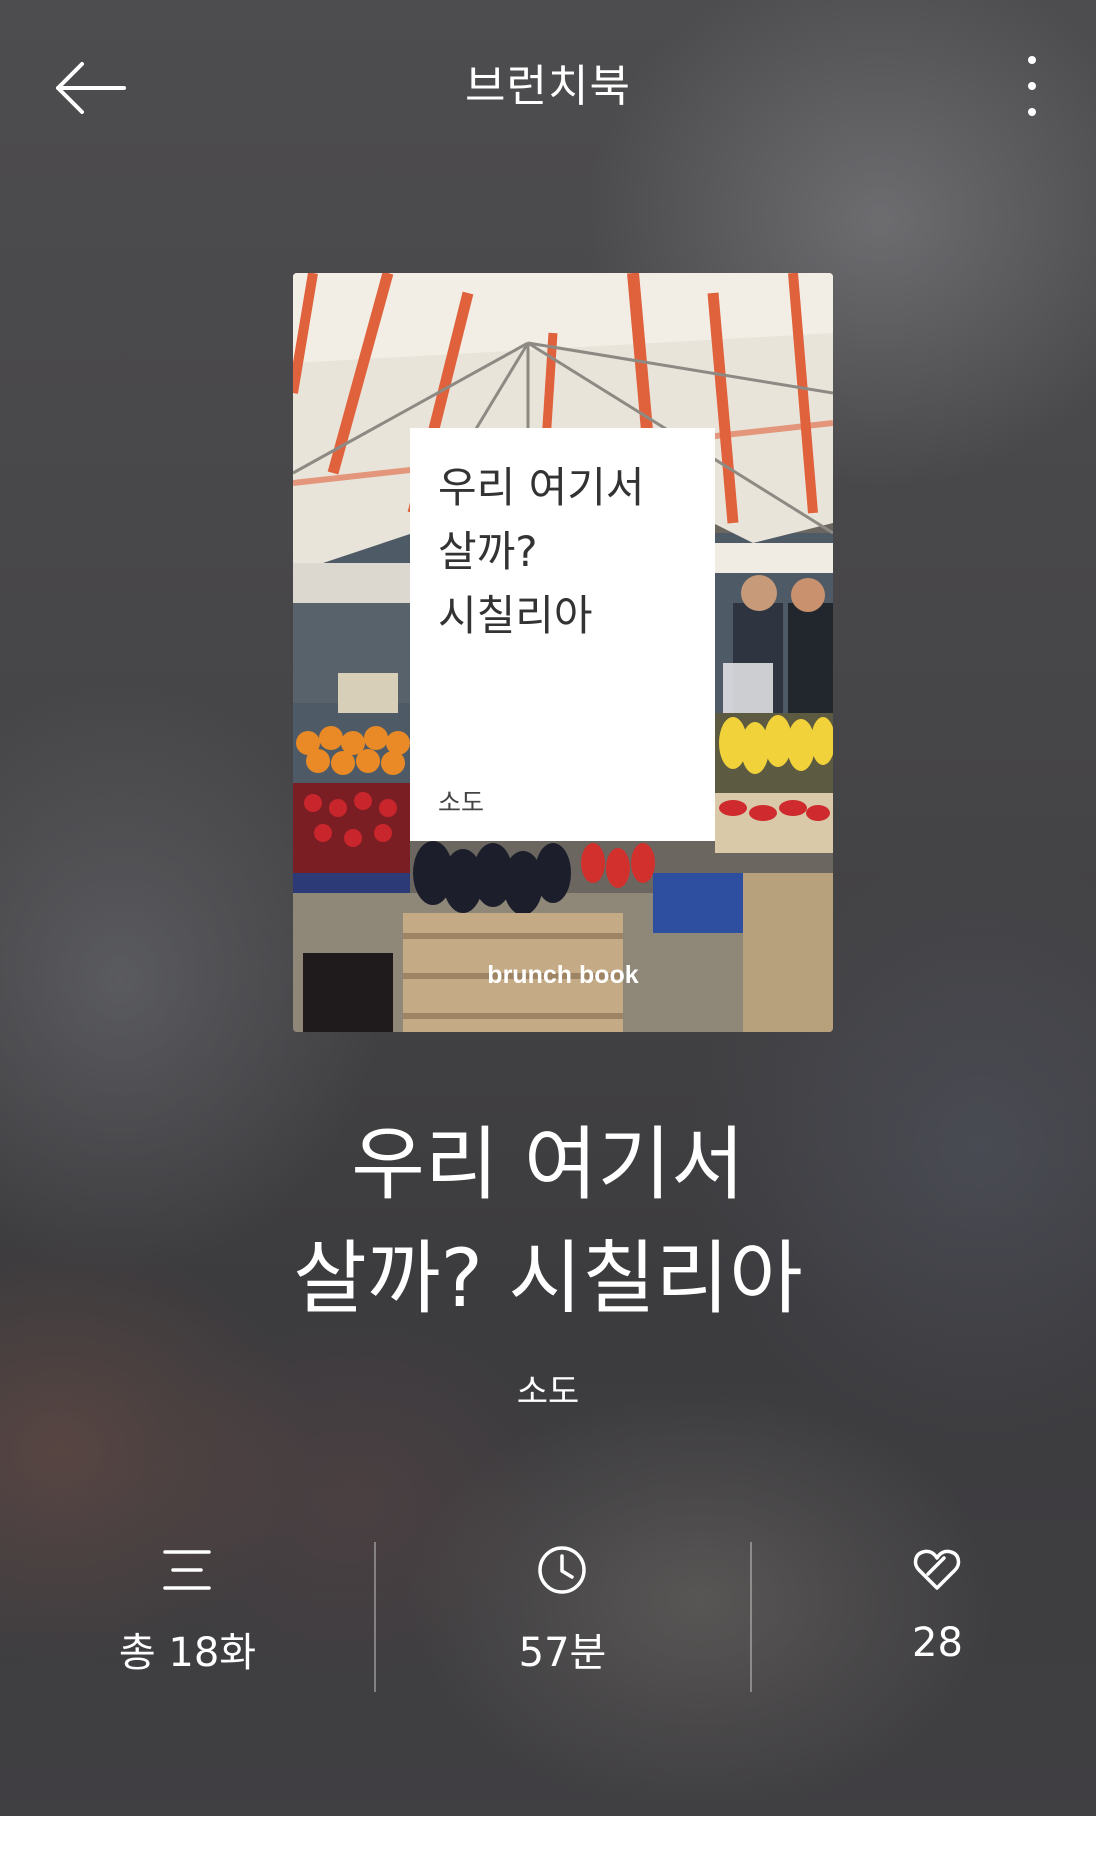 The height and width of the screenshot is (1852, 1096). I want to click on more-options-button, so click(1032, 92).